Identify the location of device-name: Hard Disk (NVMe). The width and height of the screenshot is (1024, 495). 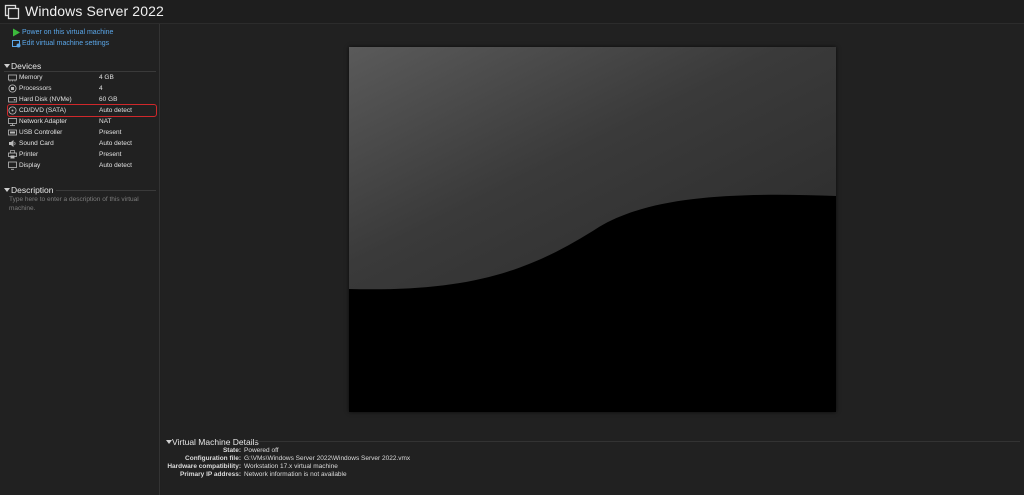
(45, 99).